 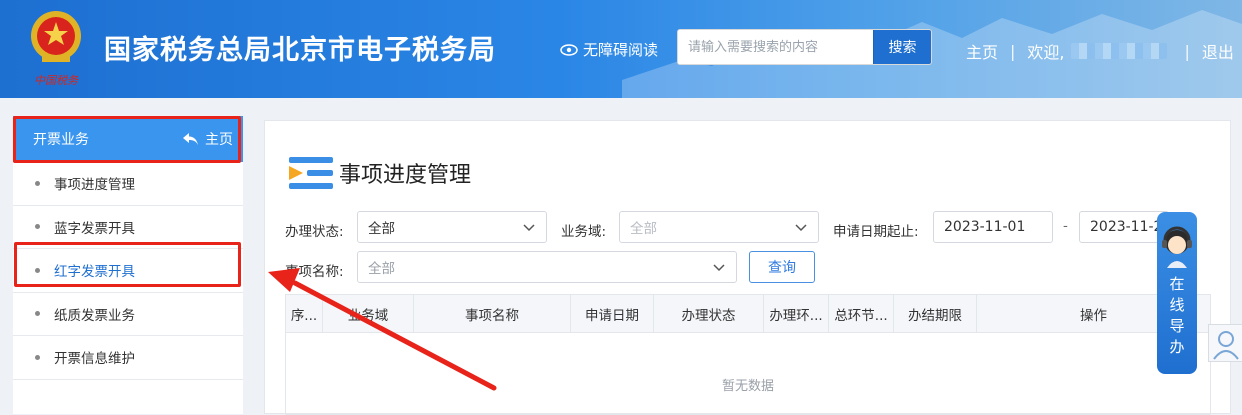 I want to click on top-nav: 主页 | 欢迎, | 退出, so click(x=1100, y=51).